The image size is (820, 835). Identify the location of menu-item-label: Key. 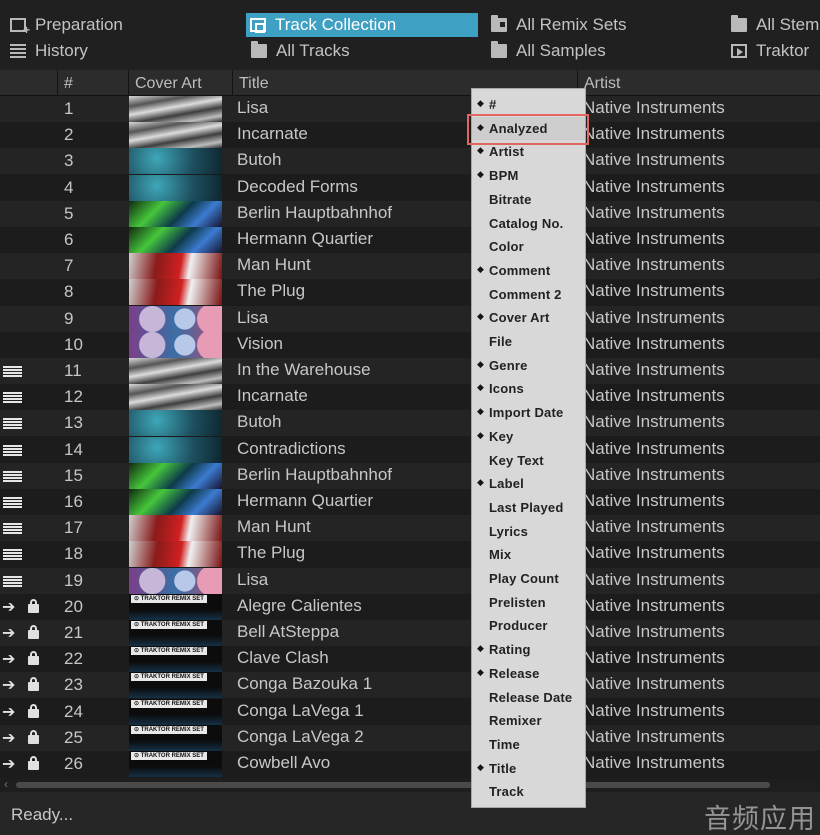
(501, 436).